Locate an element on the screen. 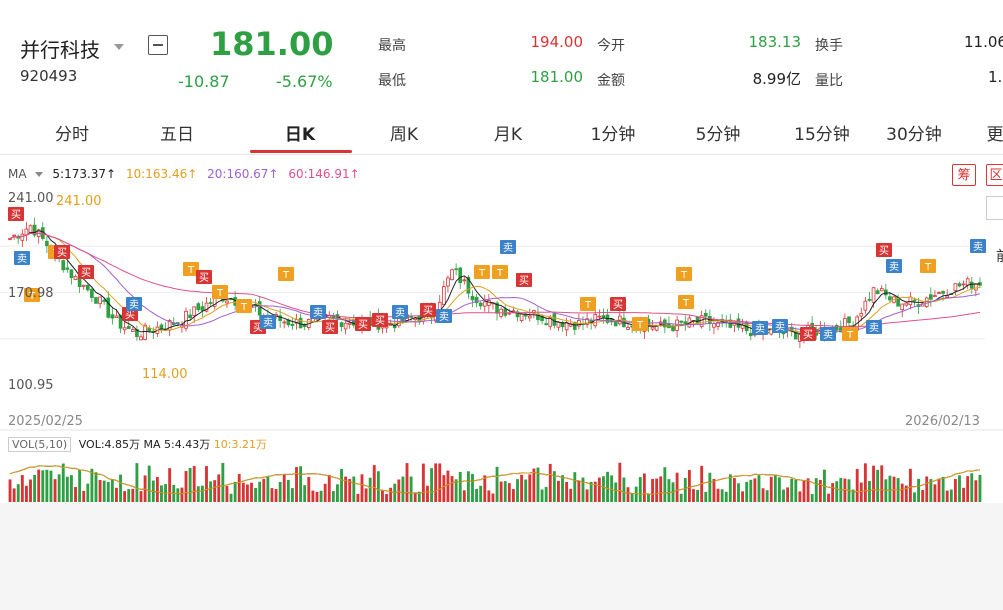  volume-bars is located at coordinates (495, 482).